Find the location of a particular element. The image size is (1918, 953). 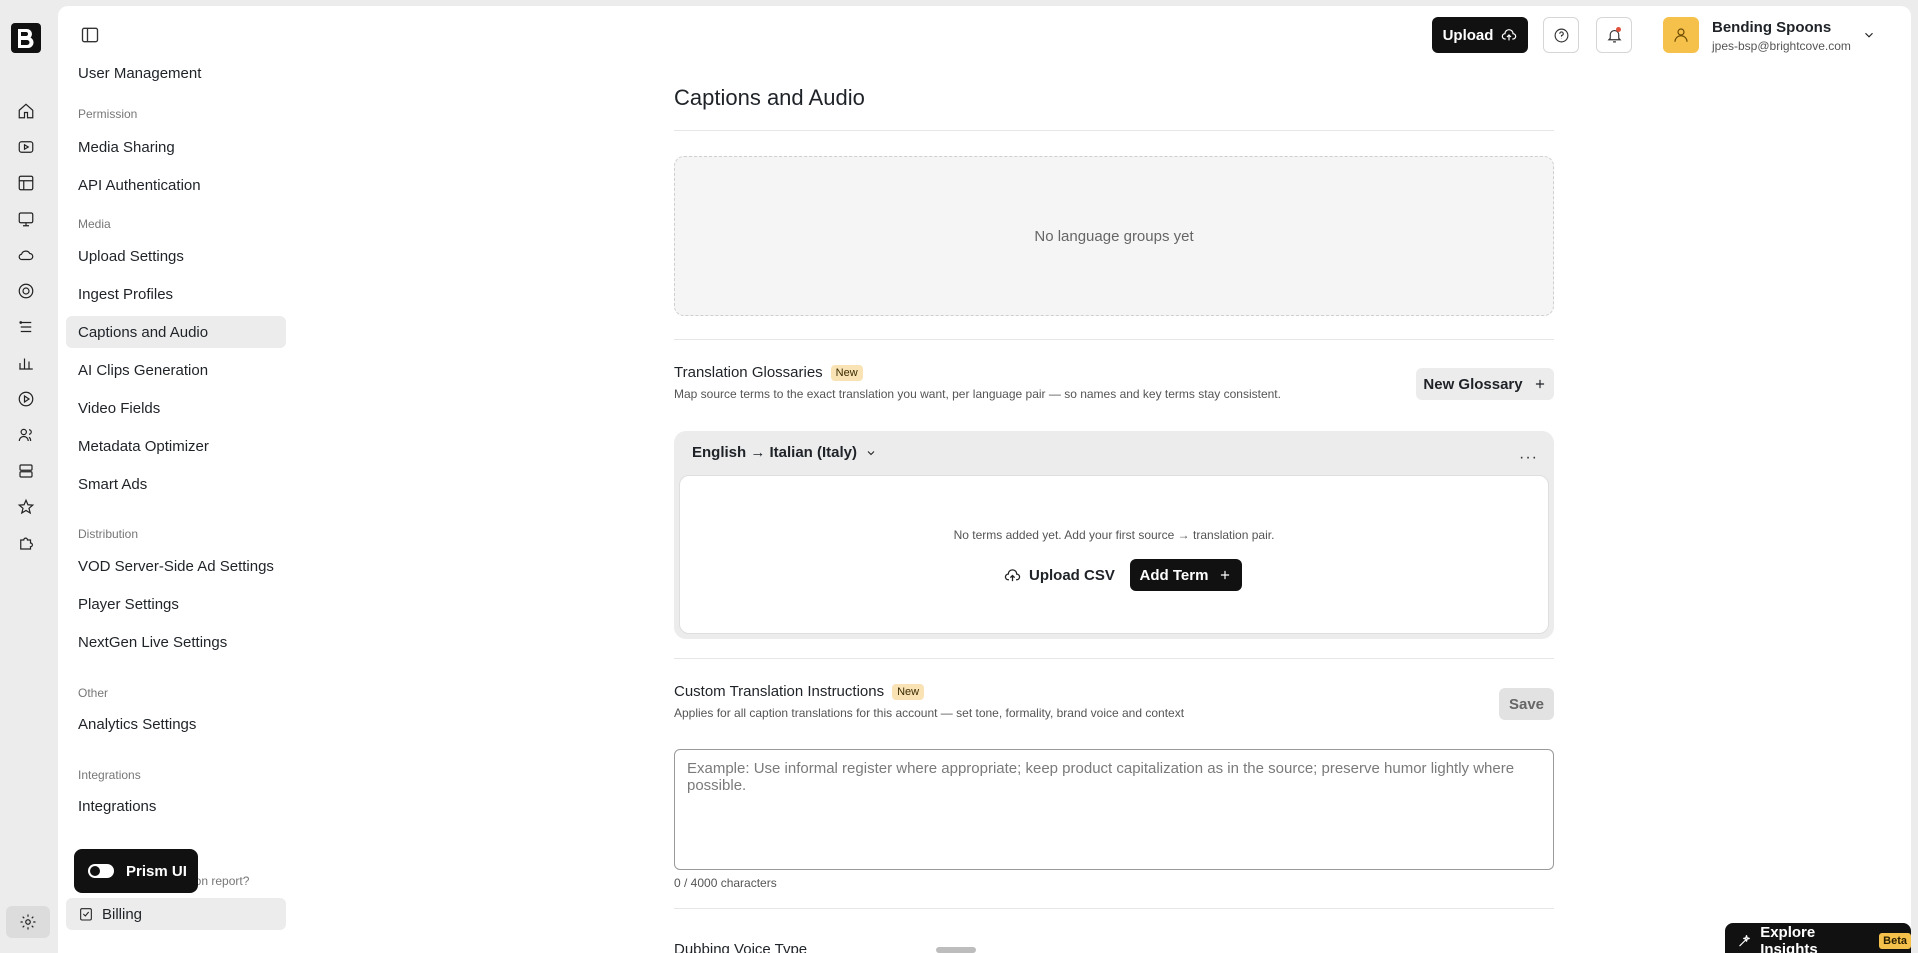

sidebar-item-analytics-settings: Analytics Settings is located at coordinates (176, 724).